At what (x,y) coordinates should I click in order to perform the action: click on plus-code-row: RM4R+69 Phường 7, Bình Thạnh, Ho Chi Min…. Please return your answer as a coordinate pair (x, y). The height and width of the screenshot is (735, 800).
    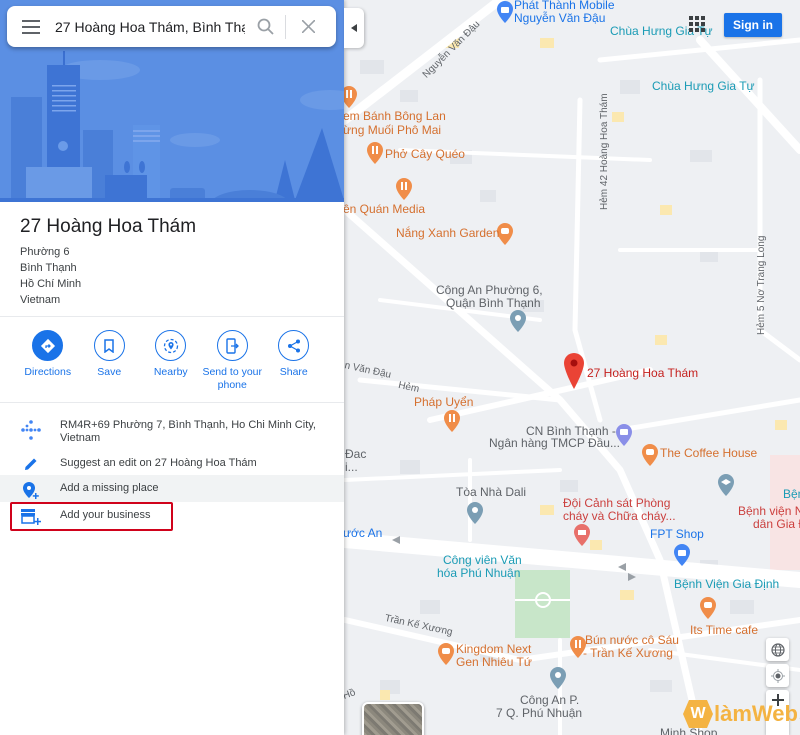
    Looking at the image, I should click on (172, 433).